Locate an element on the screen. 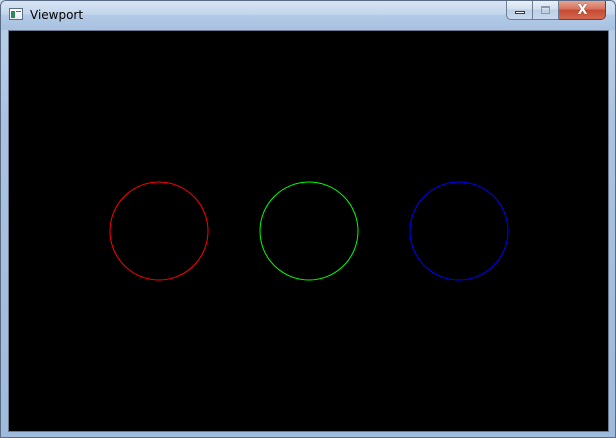 Image resolution: width=616 pixels, height=438 pixels. maximize-button is located at coordinates (546, 10).